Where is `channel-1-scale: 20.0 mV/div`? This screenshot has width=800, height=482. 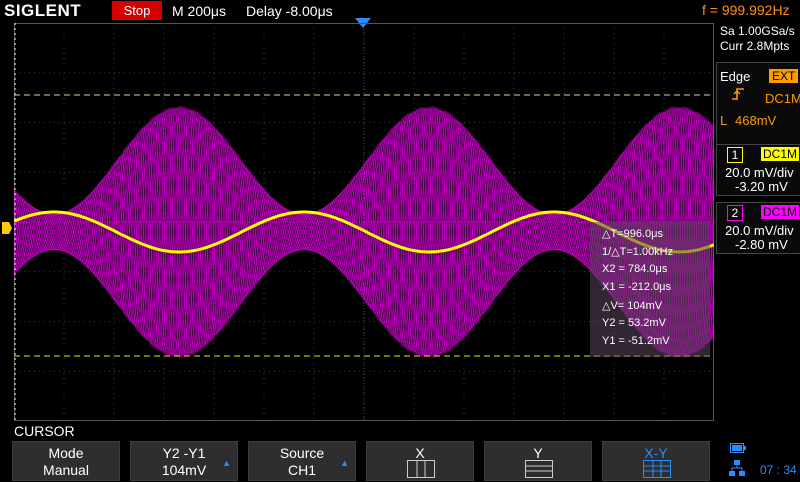 channel-1-scale: 20.0 mV/div is located at coordinates (759, 172).